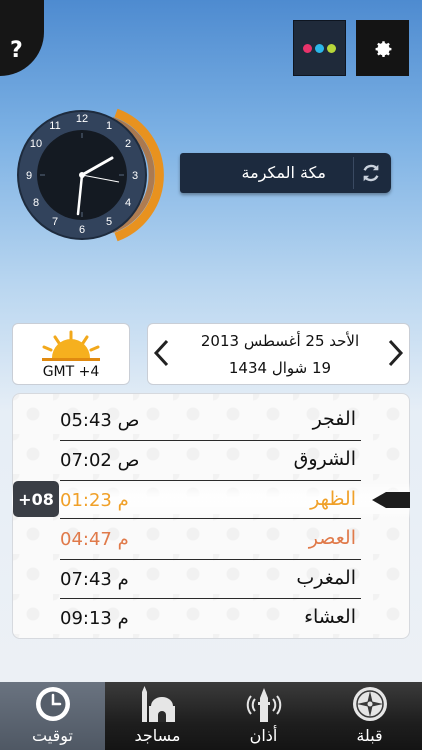 This screenshot has width=422, height=750. What do you see at coordinates (109, 126) in the screenshot?
I see `clock-number-1: 1` at bounding box center [109, 126].